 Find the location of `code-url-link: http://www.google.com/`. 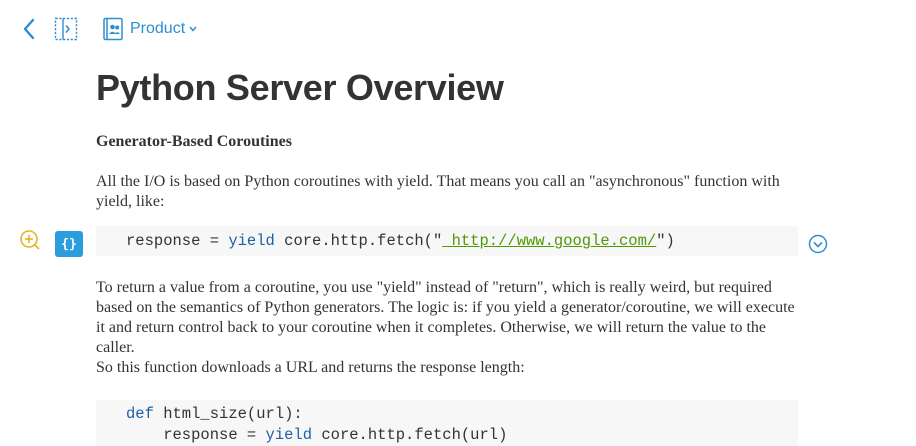

code-url-link: http://www.google.com/ is located at coordinates (549, 241).